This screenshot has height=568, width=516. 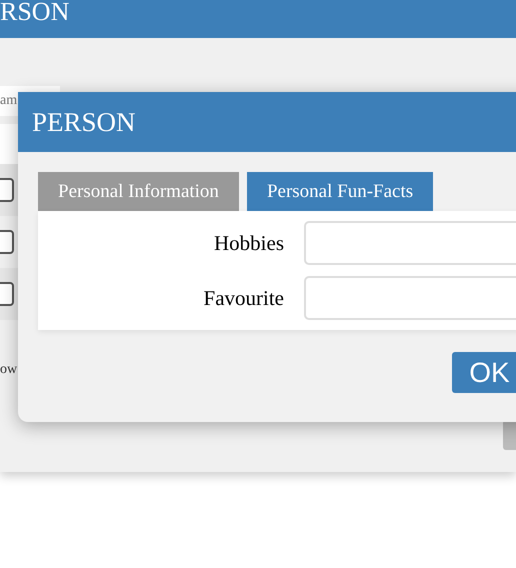 I want to click on footer-text: ow, so click(x=9, y=370).